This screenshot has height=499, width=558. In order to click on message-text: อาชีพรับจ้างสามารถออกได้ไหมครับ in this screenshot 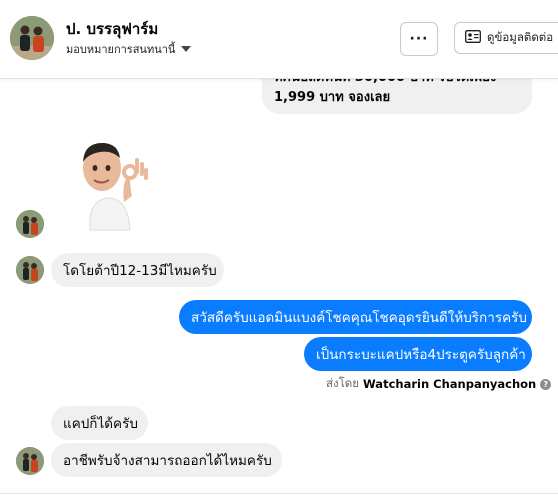, I will do `click(167, 461)`.